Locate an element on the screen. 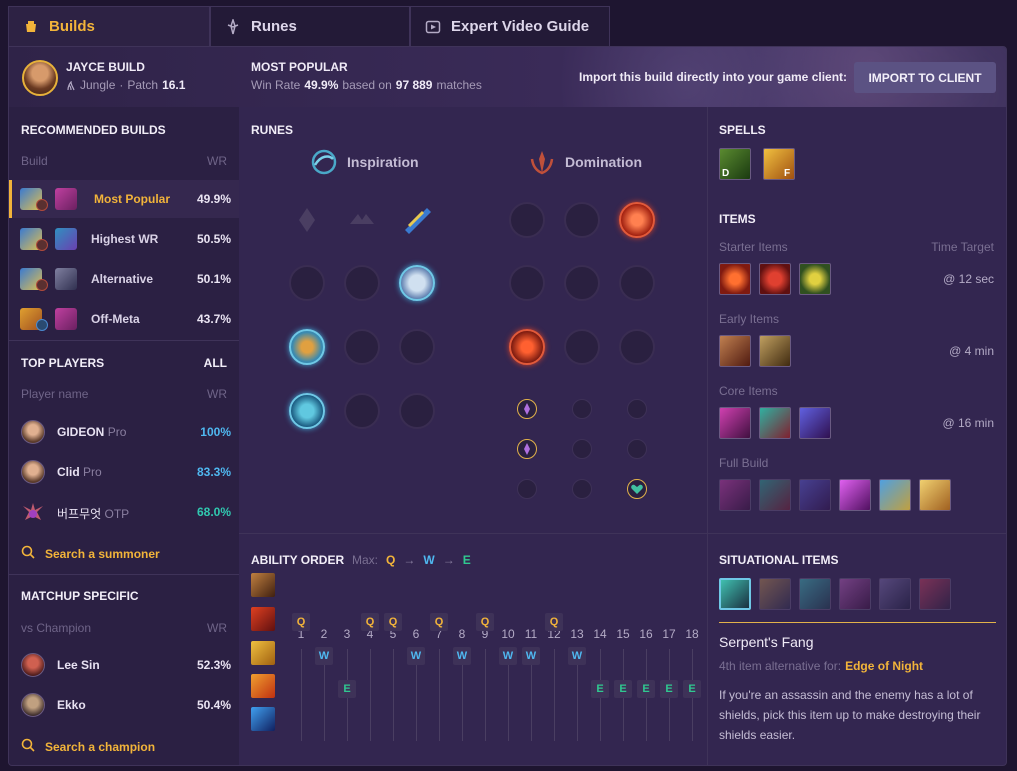 This screenshot has width=1017, height=771. starter-time: @ 12 sec is located at coordinates (968, 279).